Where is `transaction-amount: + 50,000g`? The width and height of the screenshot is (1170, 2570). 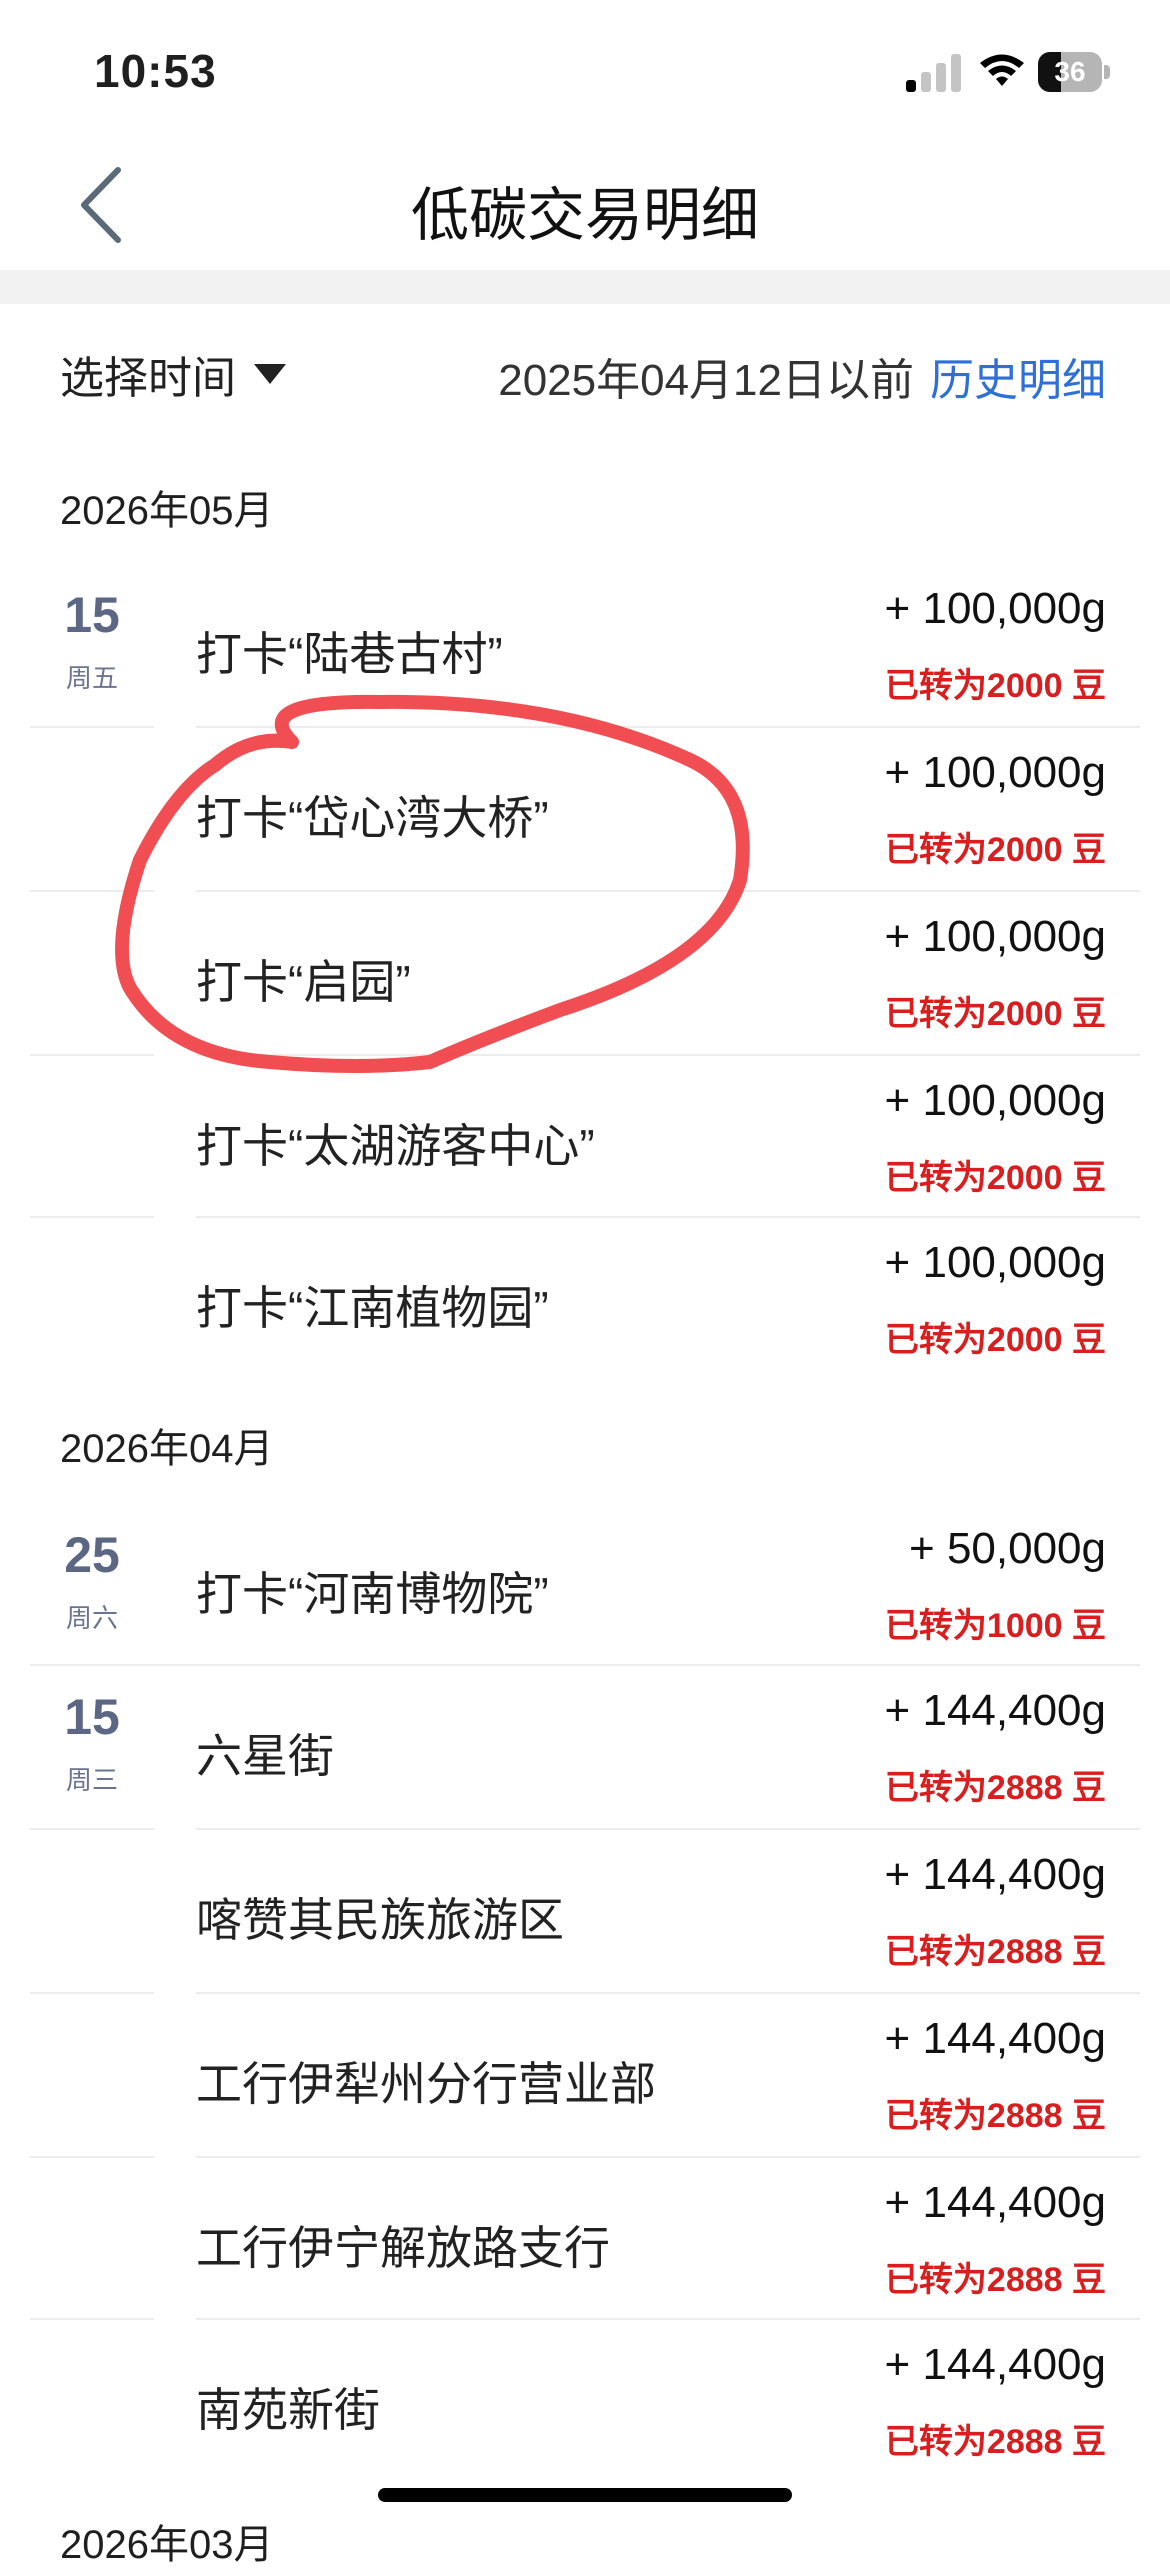
transaction-amount: + 50,000g is located at coordinates (1007, 1548).